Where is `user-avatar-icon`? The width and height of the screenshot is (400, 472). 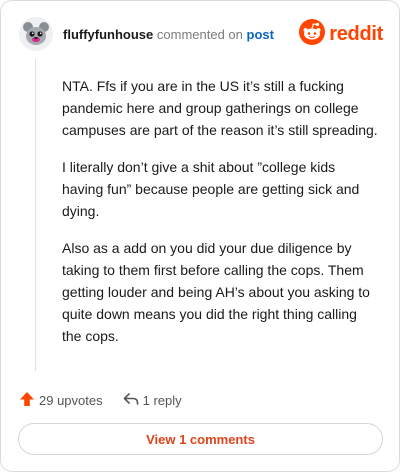 user-avatar-icon is located at coordinates (36, 34).